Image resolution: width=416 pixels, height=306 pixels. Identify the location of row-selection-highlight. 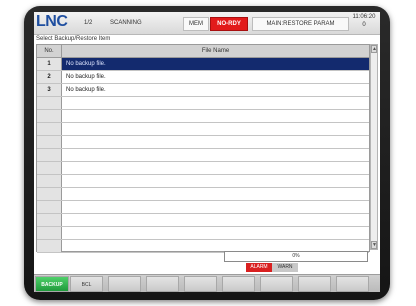
(215, 64).